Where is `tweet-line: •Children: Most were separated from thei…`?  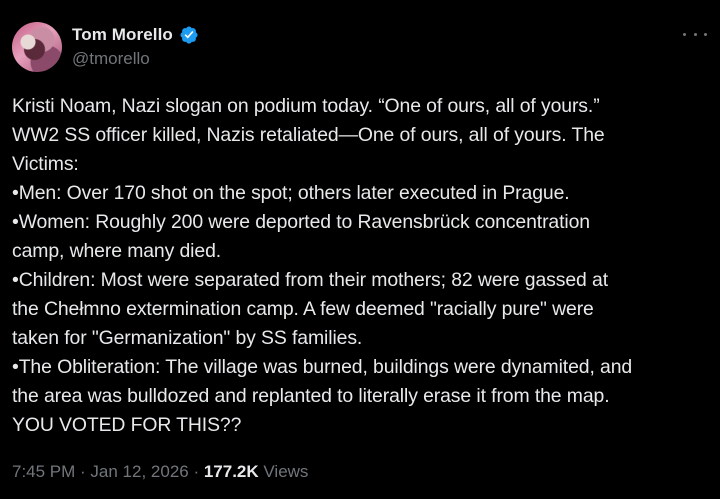 tweet-line: •Children: Most were separated from thei… is located at coordinates (310, 280).